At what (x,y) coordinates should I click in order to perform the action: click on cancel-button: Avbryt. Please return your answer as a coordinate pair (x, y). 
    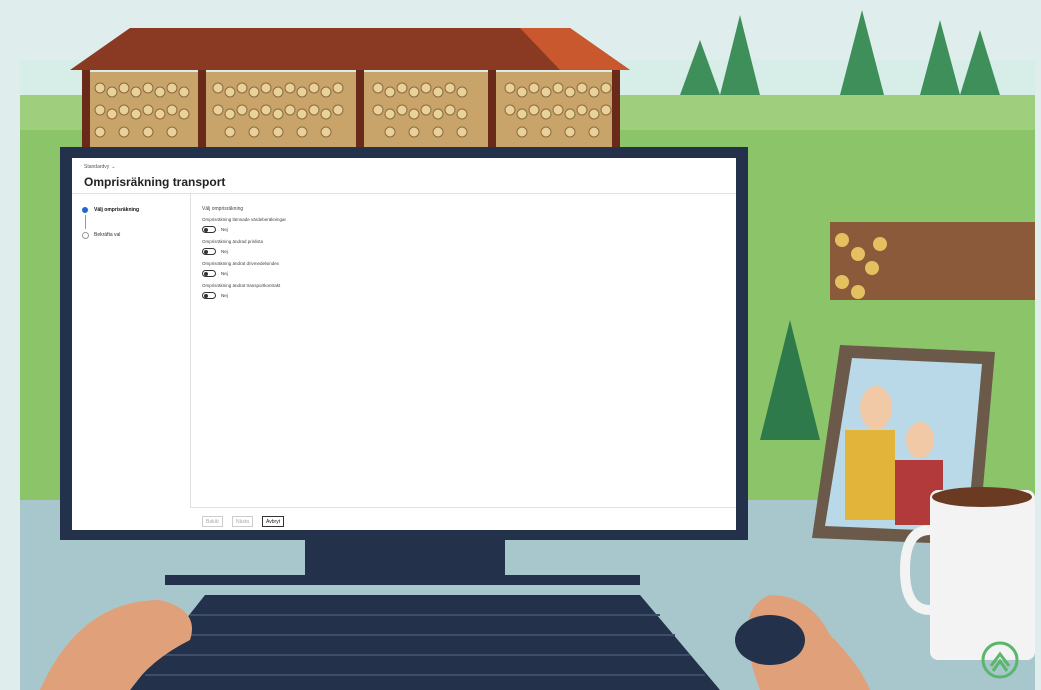
    Looking at the image, I should click on (273, 521).